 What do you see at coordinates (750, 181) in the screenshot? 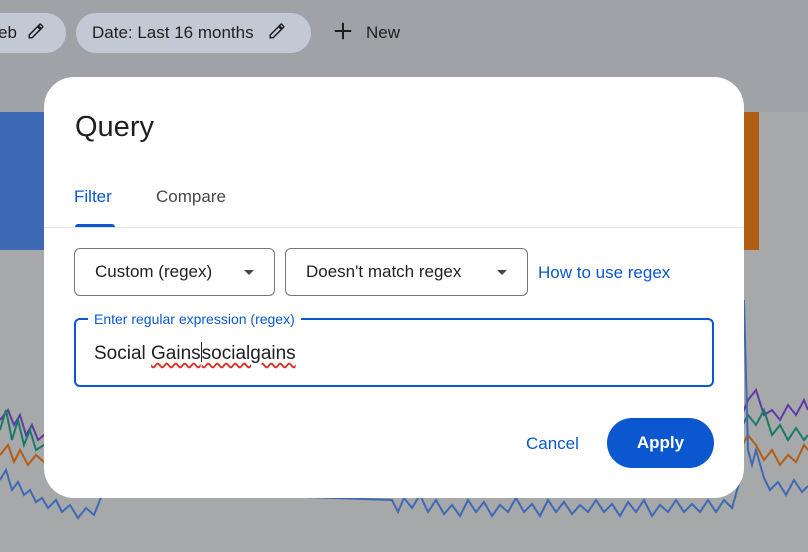
I see `metric-card-position` at bounding box center [750, 181].